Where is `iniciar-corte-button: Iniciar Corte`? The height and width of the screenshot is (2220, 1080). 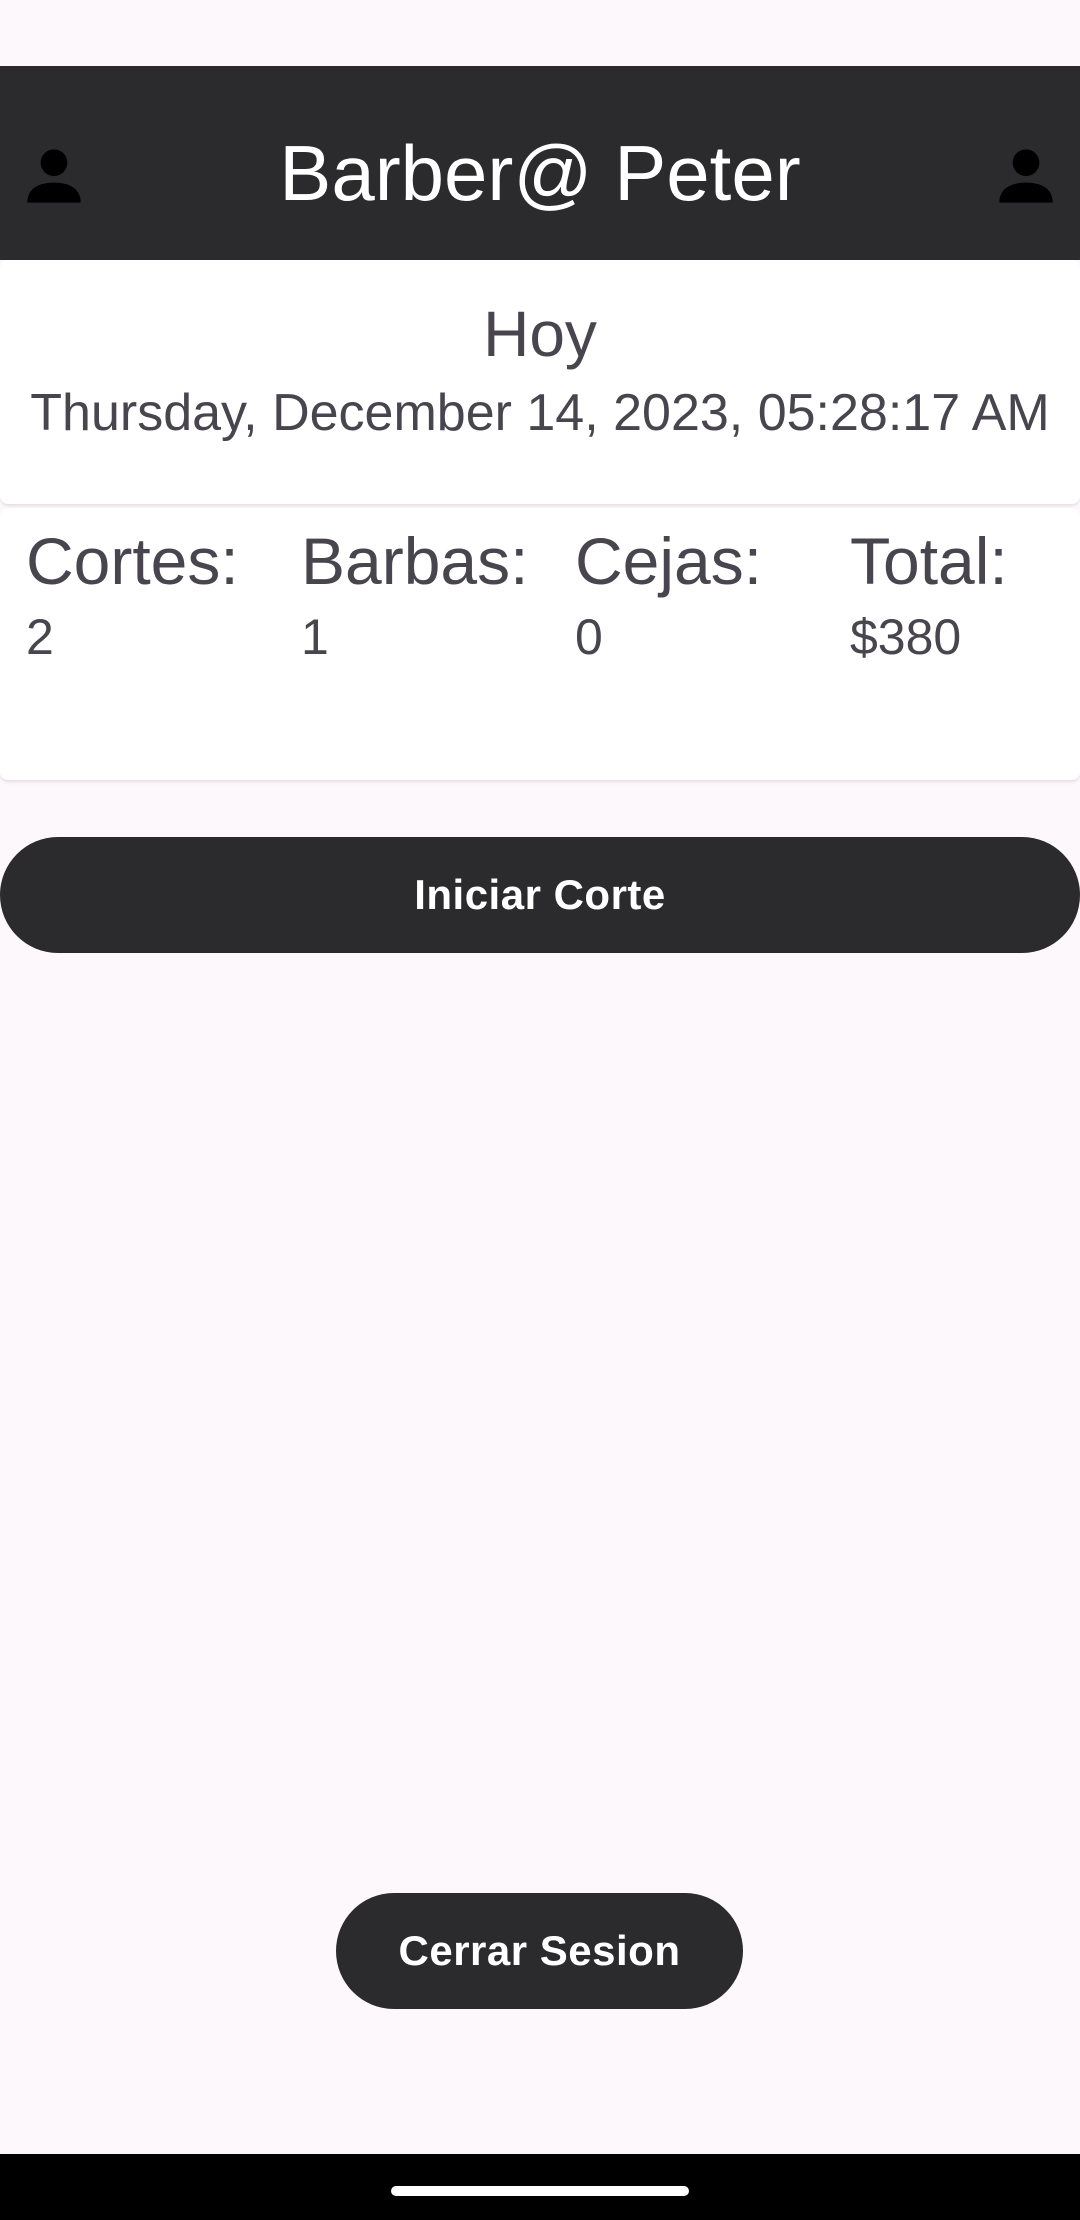
iniciar-corte-button: Iniciar Corte is located at coordinates (540, 895).